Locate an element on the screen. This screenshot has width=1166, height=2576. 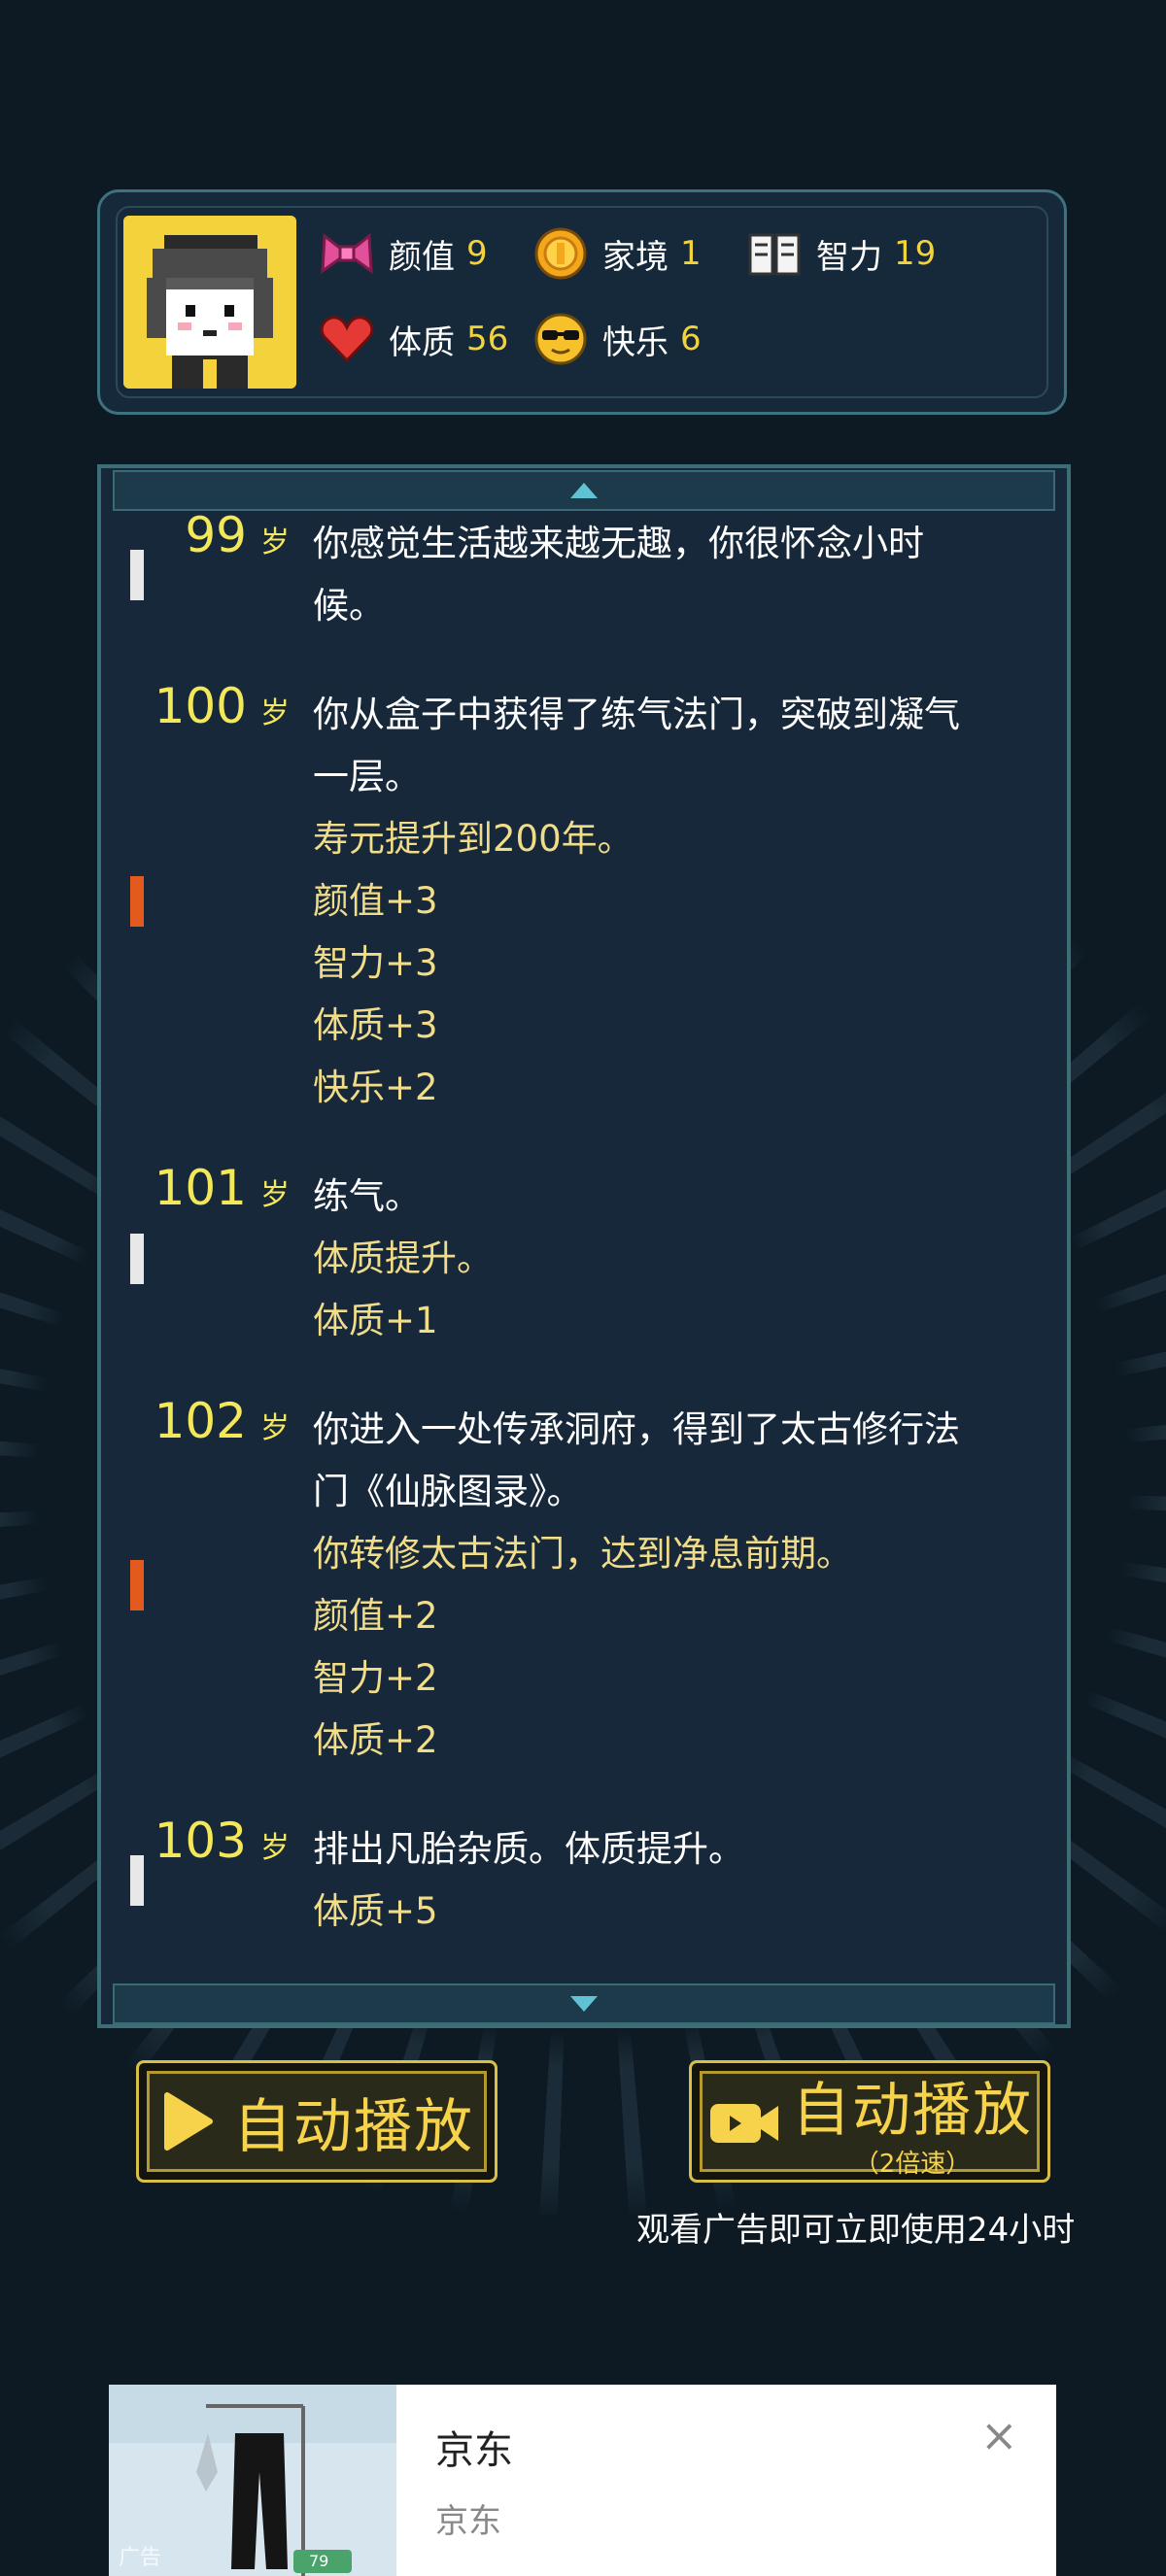
ad-source: 京东 is located at coordinates (468, 2521).